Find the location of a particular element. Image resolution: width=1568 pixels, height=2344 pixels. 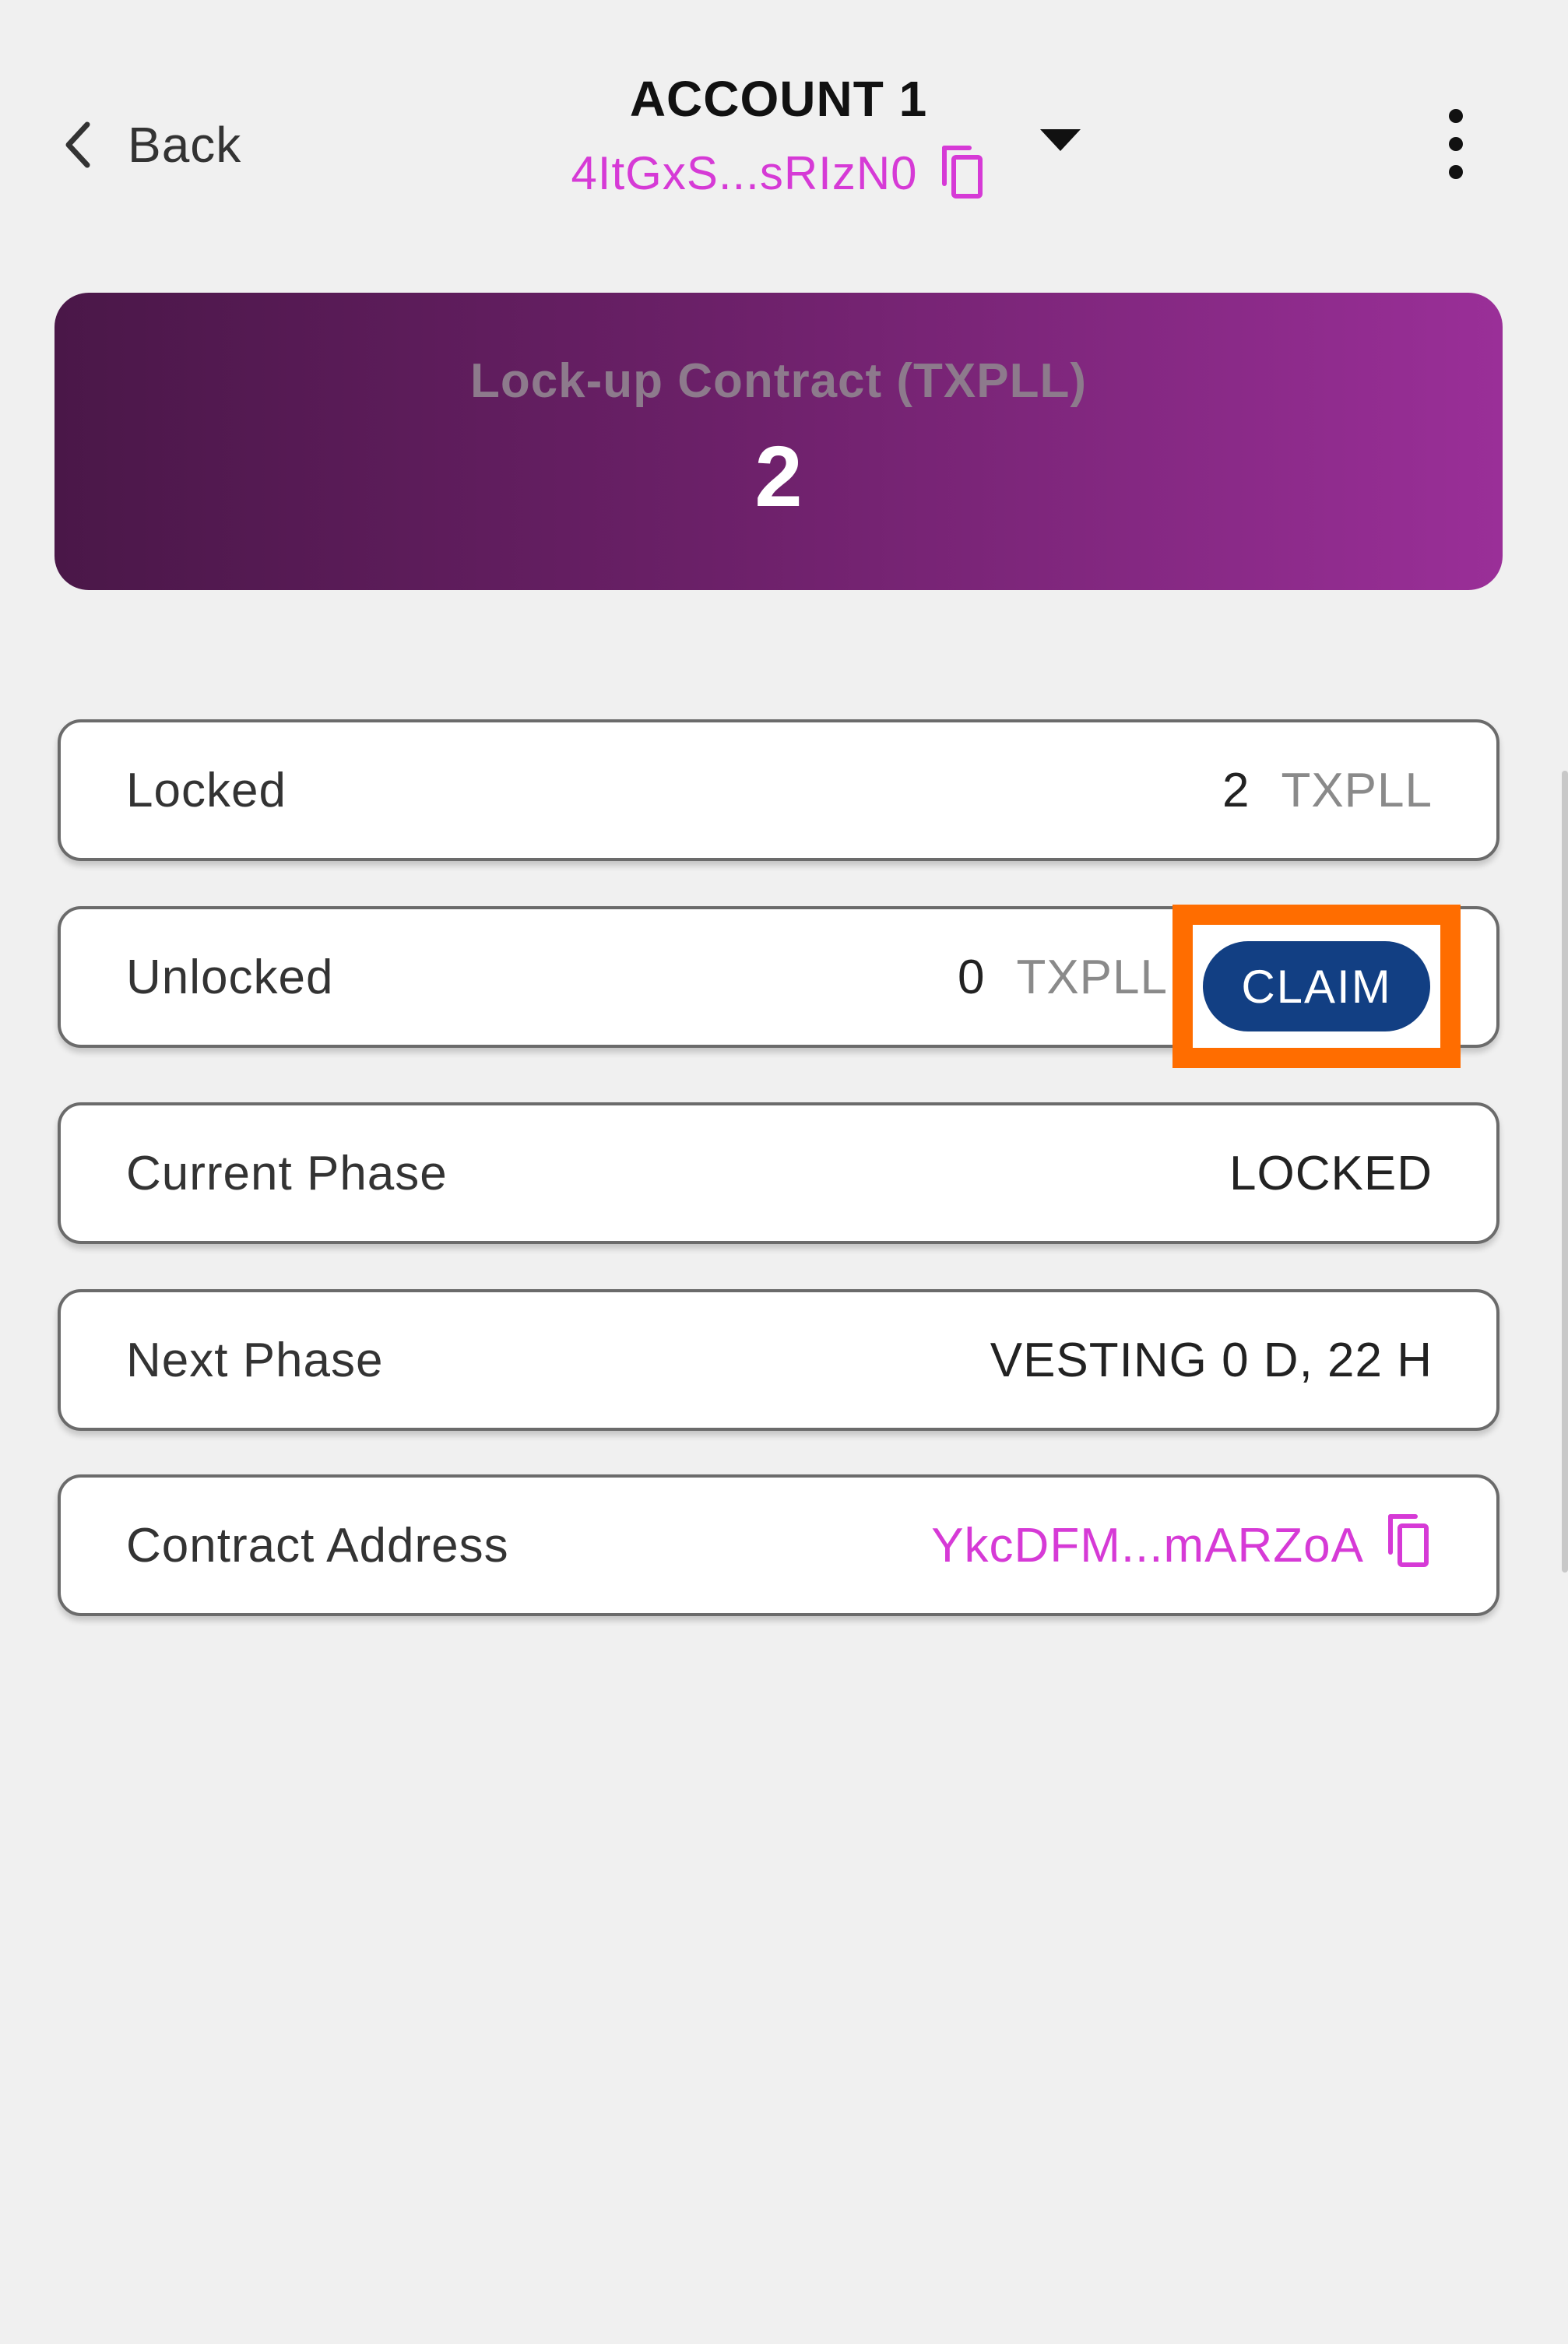

caret-down-icon is located at coordinates (1060, 142).